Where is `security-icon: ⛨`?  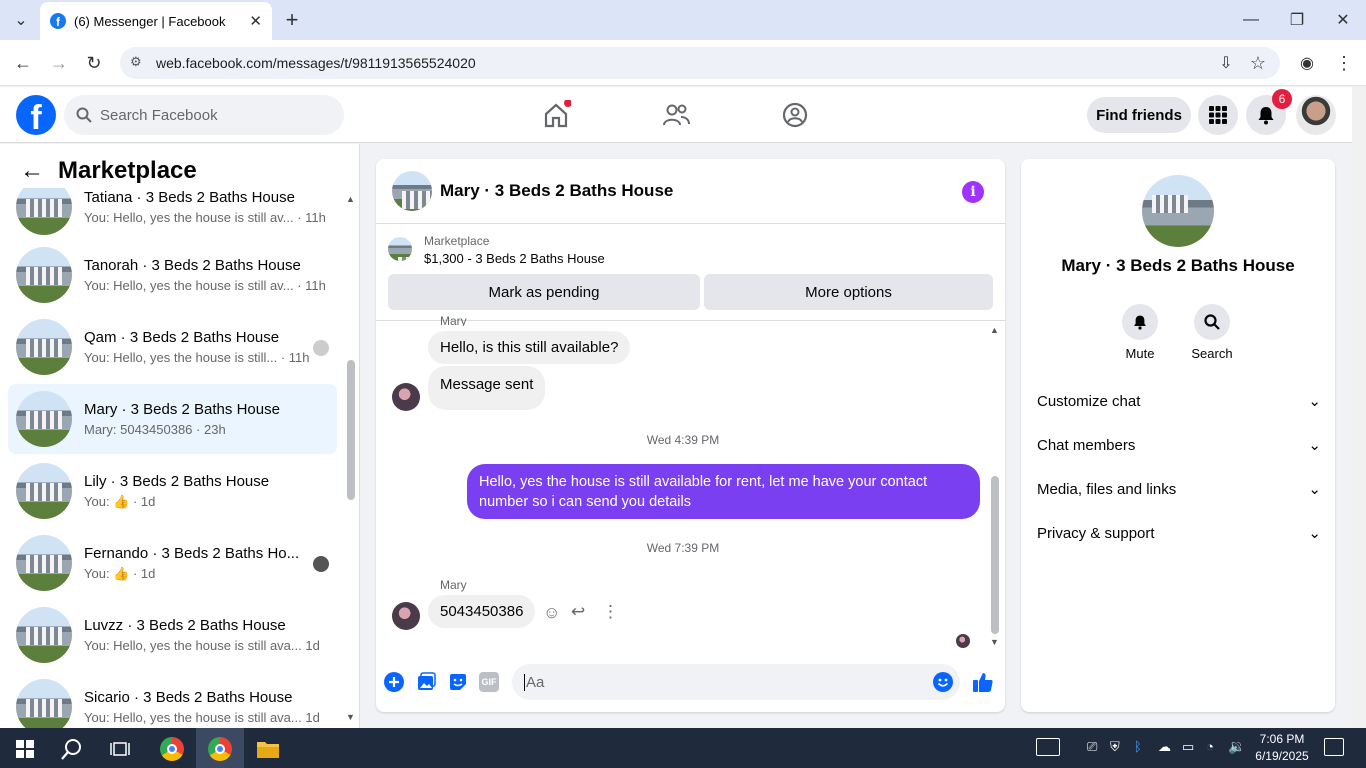
security-icon: ⛨ is located at coordinates (1115, 747).